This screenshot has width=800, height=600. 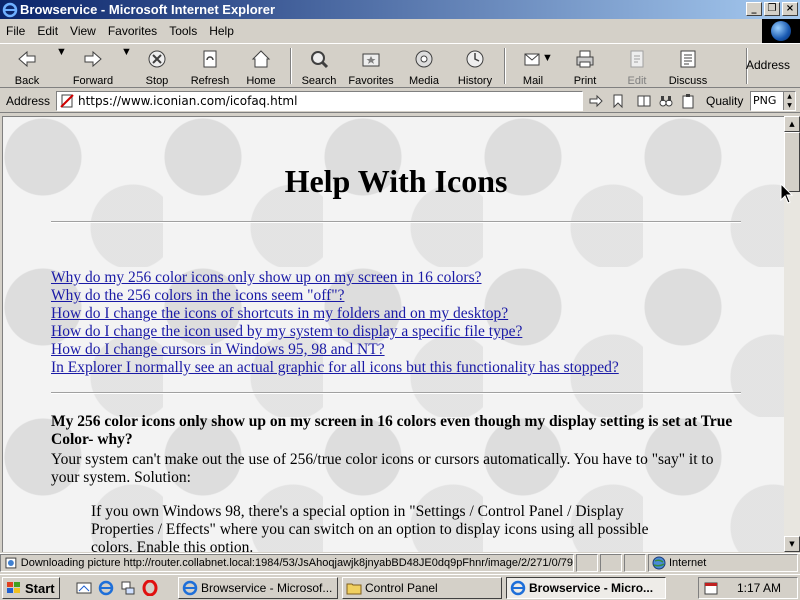 What do you see at coordinates (319, 101) in the screenshot?
I see `address-input: https://www.iconian.com/icofaq.html` at bounding box center [319, 101].